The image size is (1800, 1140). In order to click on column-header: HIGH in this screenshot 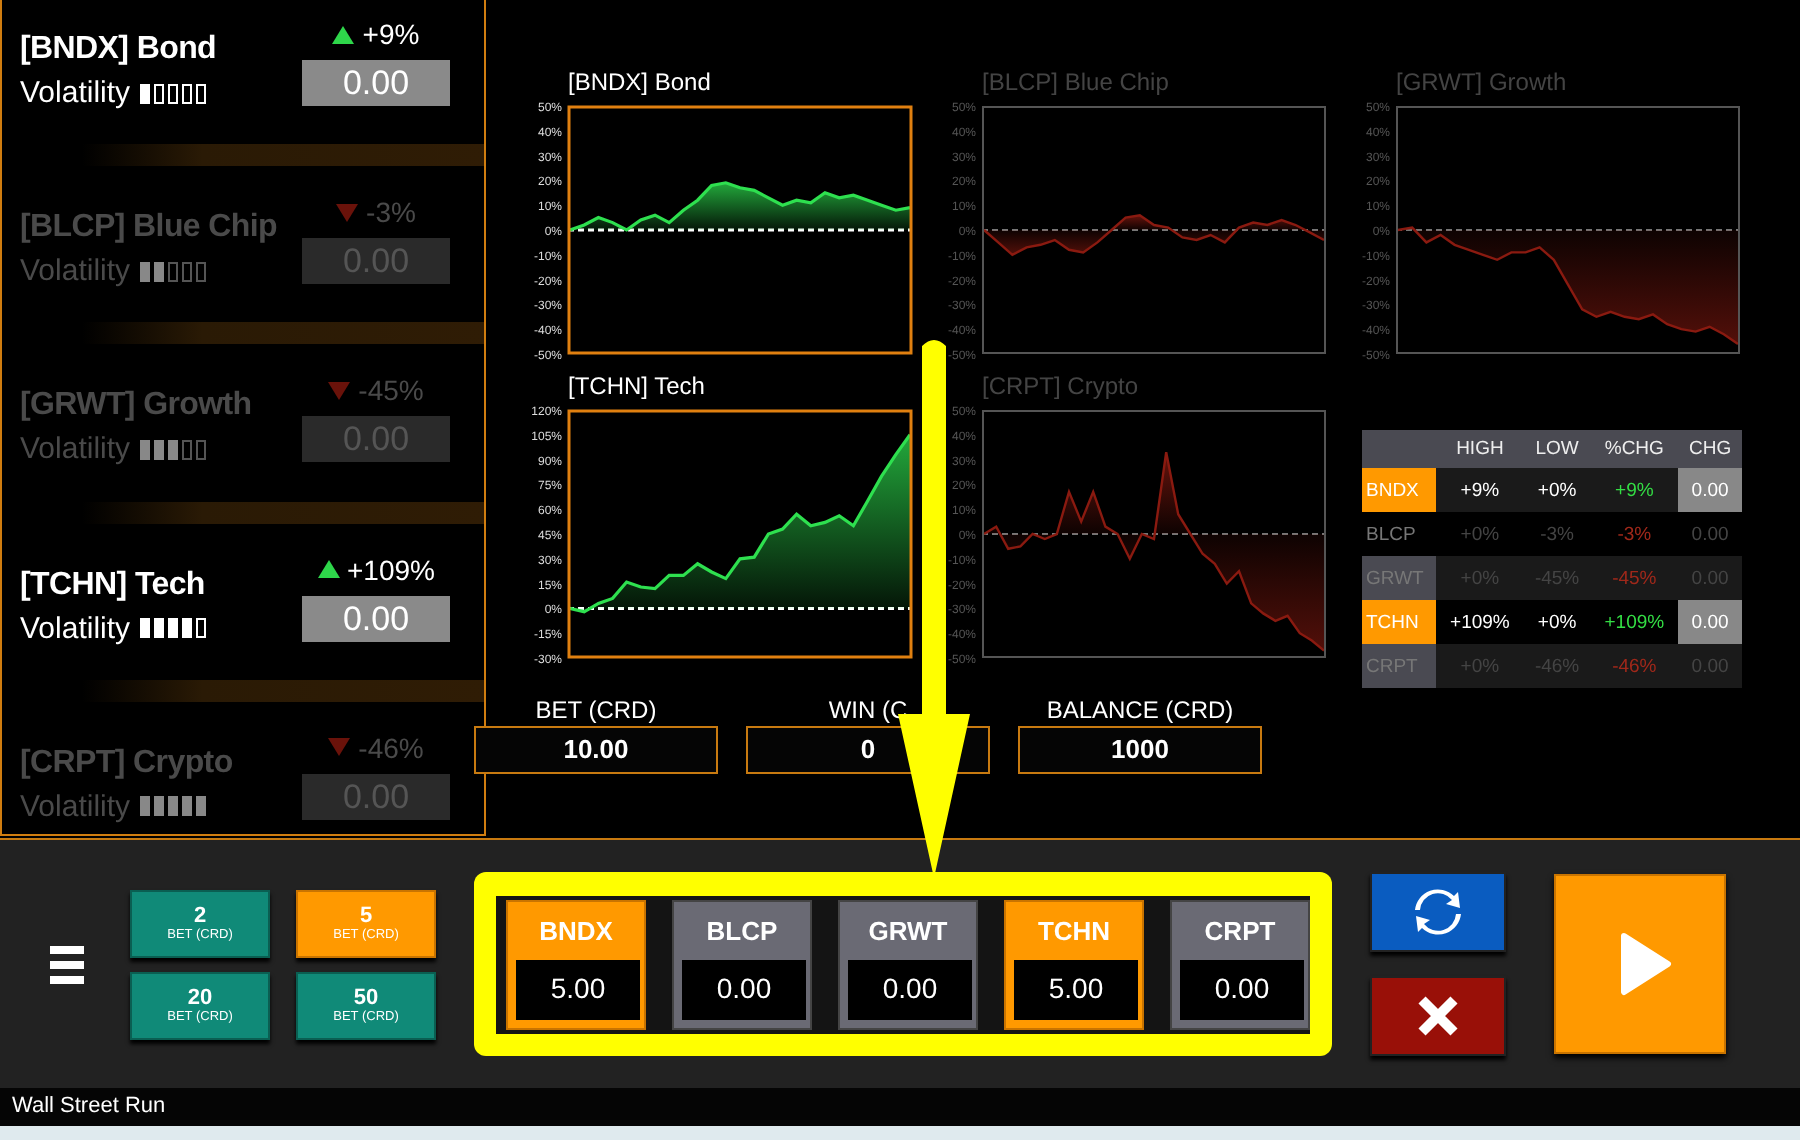, I will do `click(1480, 449)`.